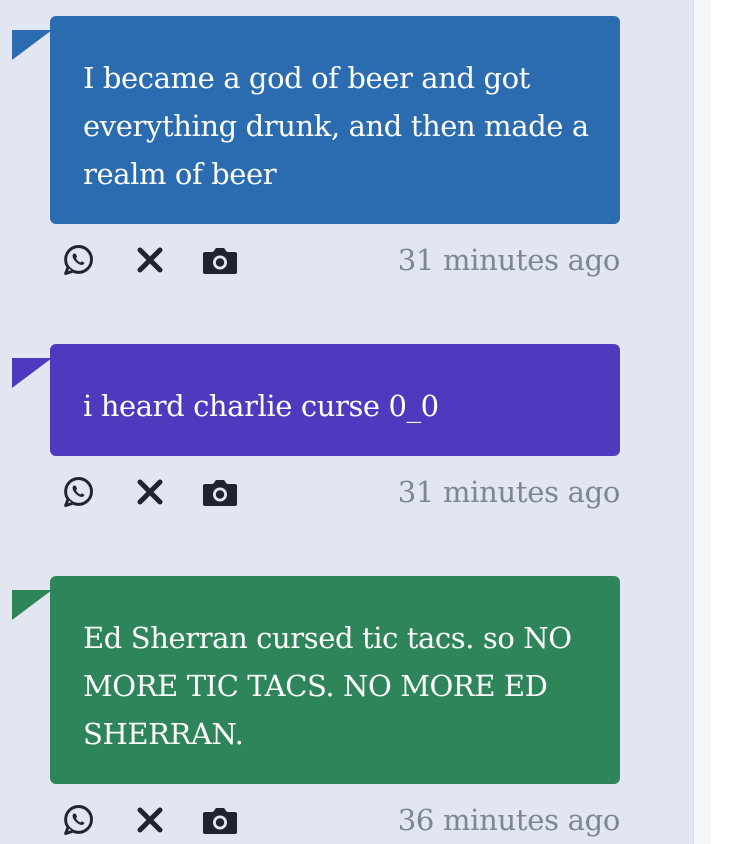 The height and width of the screenshot is (844, 750). What do you see at coordinates (702, 422) in the screenshot?
I see `scrollbar-track` at bounding box center [702, 422].